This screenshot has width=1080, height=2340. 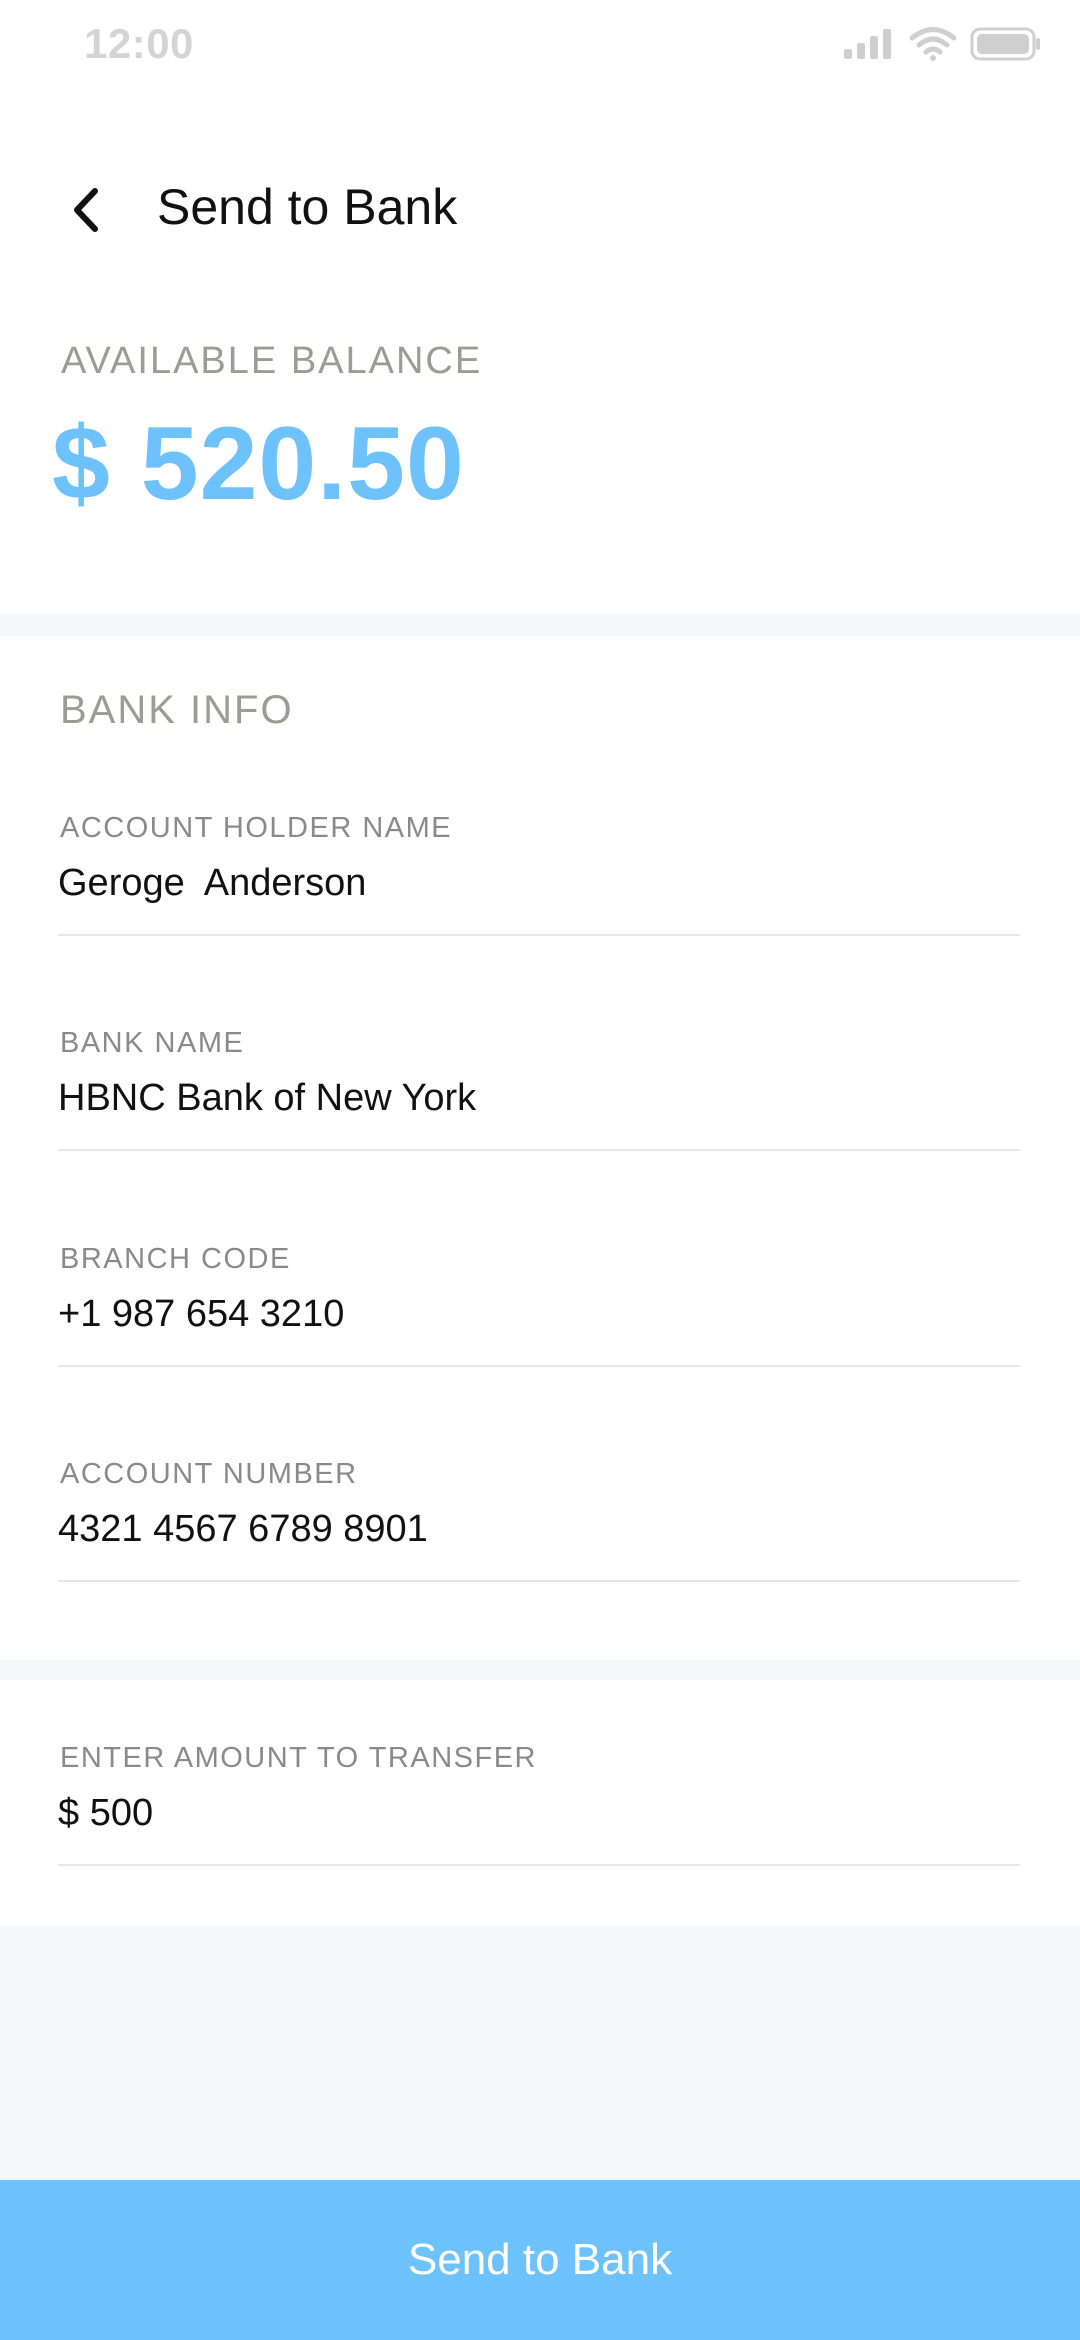 What do you see at coordinates (540, 45) in the screenshot?
I see `status-bar: 12:00` at bounding box center [540, 45].